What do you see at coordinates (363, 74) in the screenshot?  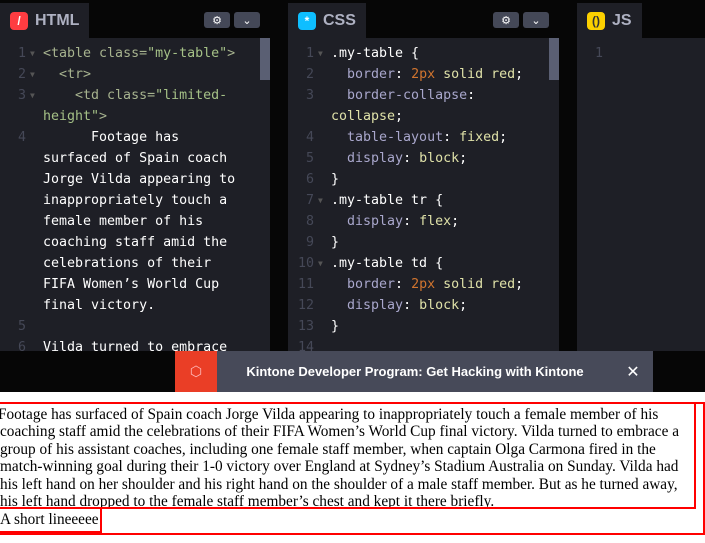 I see `code-token: border` at bounding box center [363, 74].